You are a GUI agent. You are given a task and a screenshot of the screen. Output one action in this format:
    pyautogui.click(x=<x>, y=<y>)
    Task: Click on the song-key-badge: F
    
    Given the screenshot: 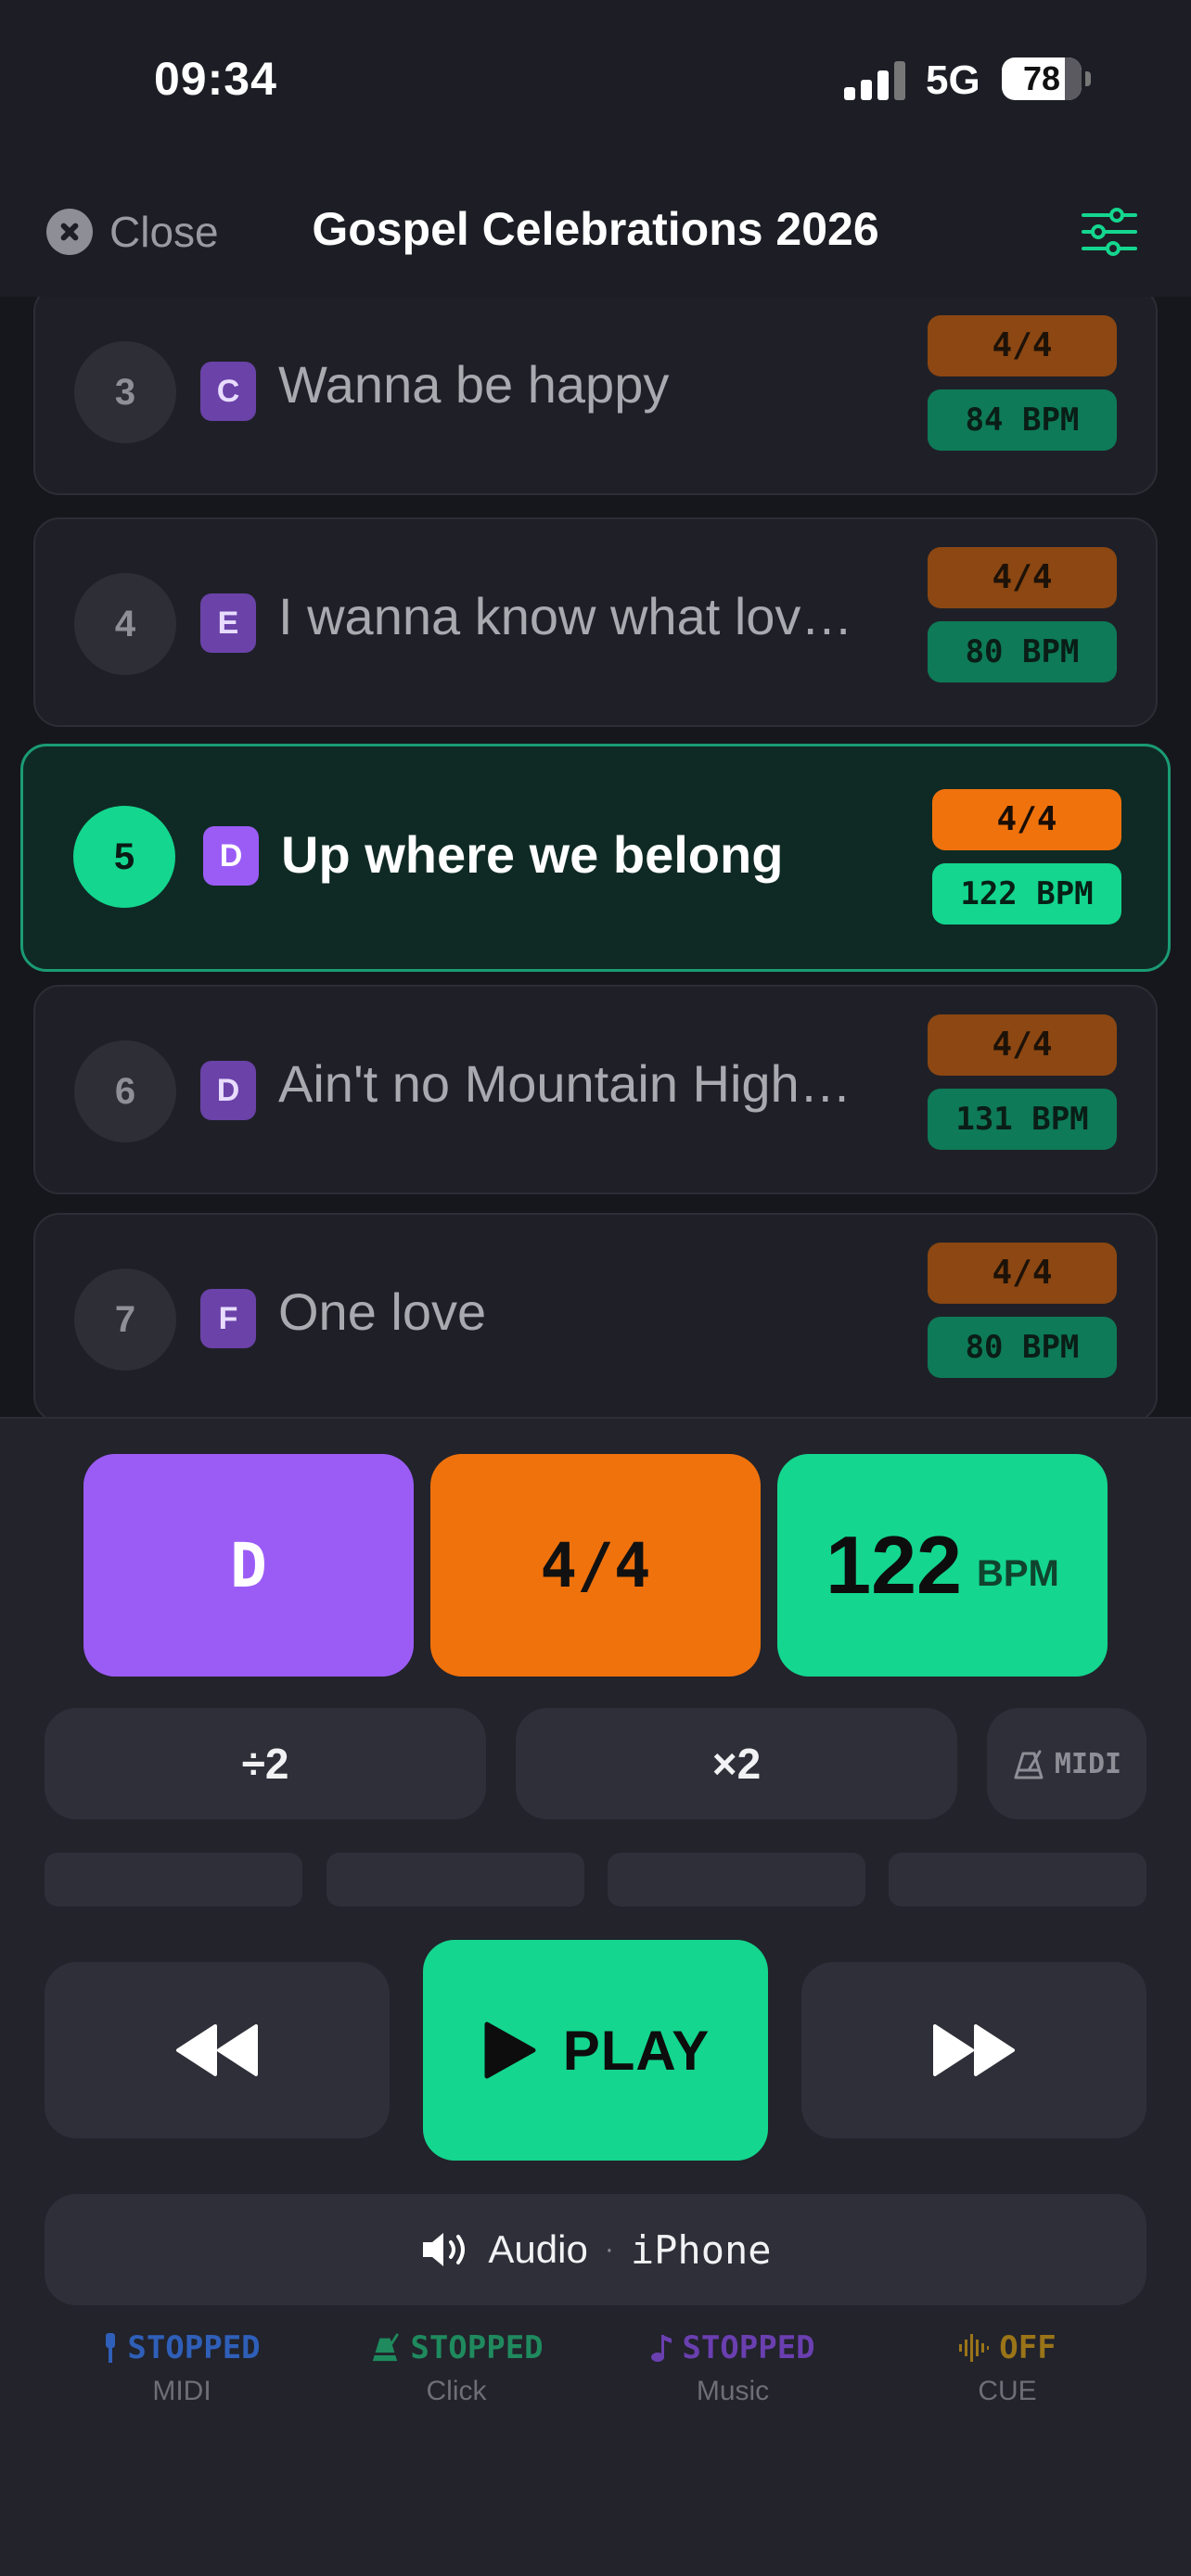 What is the action you would take?
    pyautogui.click(x=228, y=1318)
    